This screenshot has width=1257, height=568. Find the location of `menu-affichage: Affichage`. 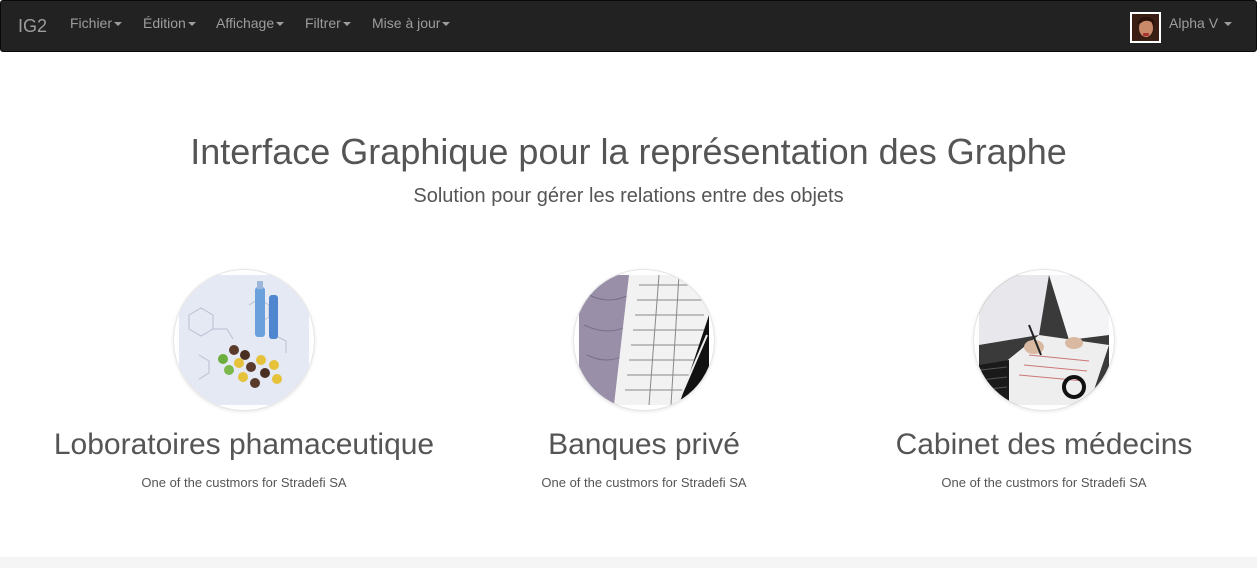

menu-affichage: Affichage is located at coordinates (250, 23).